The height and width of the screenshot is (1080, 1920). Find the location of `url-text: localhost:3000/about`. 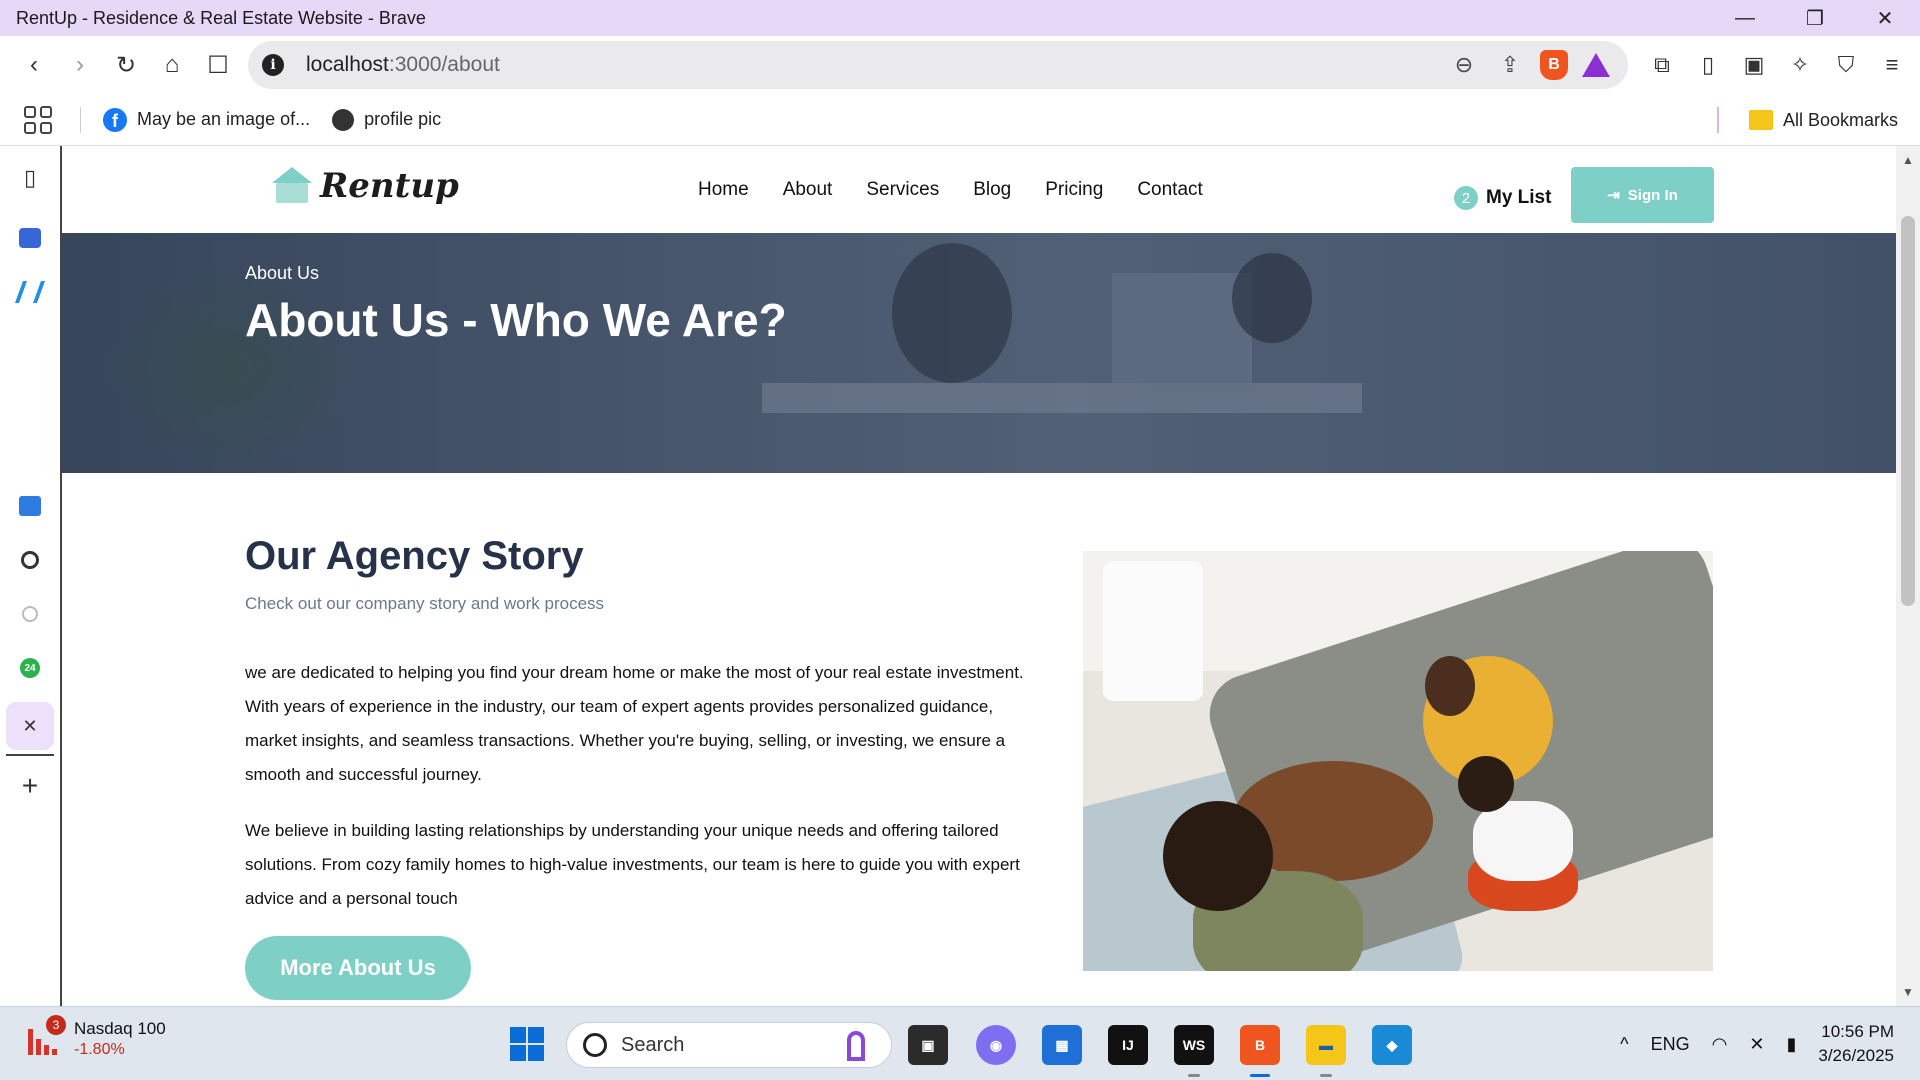

url-text: localhost:3000/about is located at coordinates (403, 65).